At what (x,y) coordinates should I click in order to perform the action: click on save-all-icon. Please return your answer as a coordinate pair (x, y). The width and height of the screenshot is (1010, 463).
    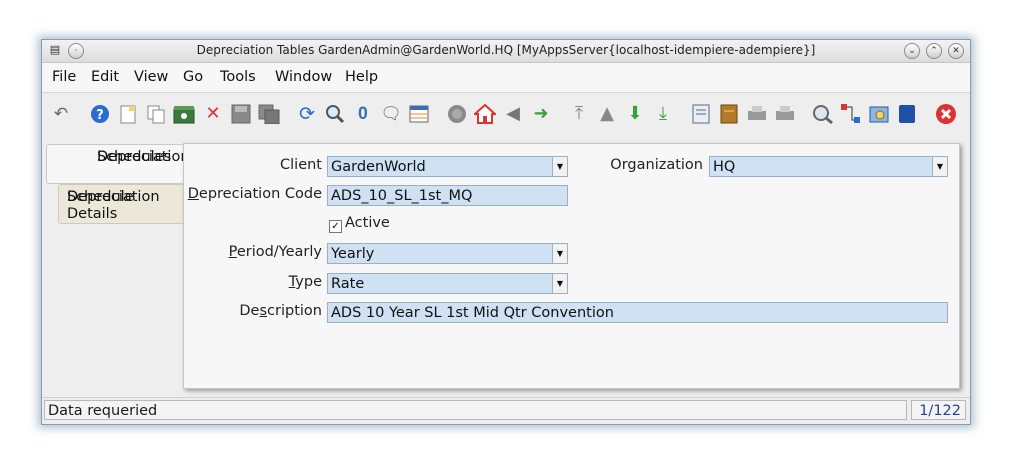
    Looking at the image, I should click on (269, 114).